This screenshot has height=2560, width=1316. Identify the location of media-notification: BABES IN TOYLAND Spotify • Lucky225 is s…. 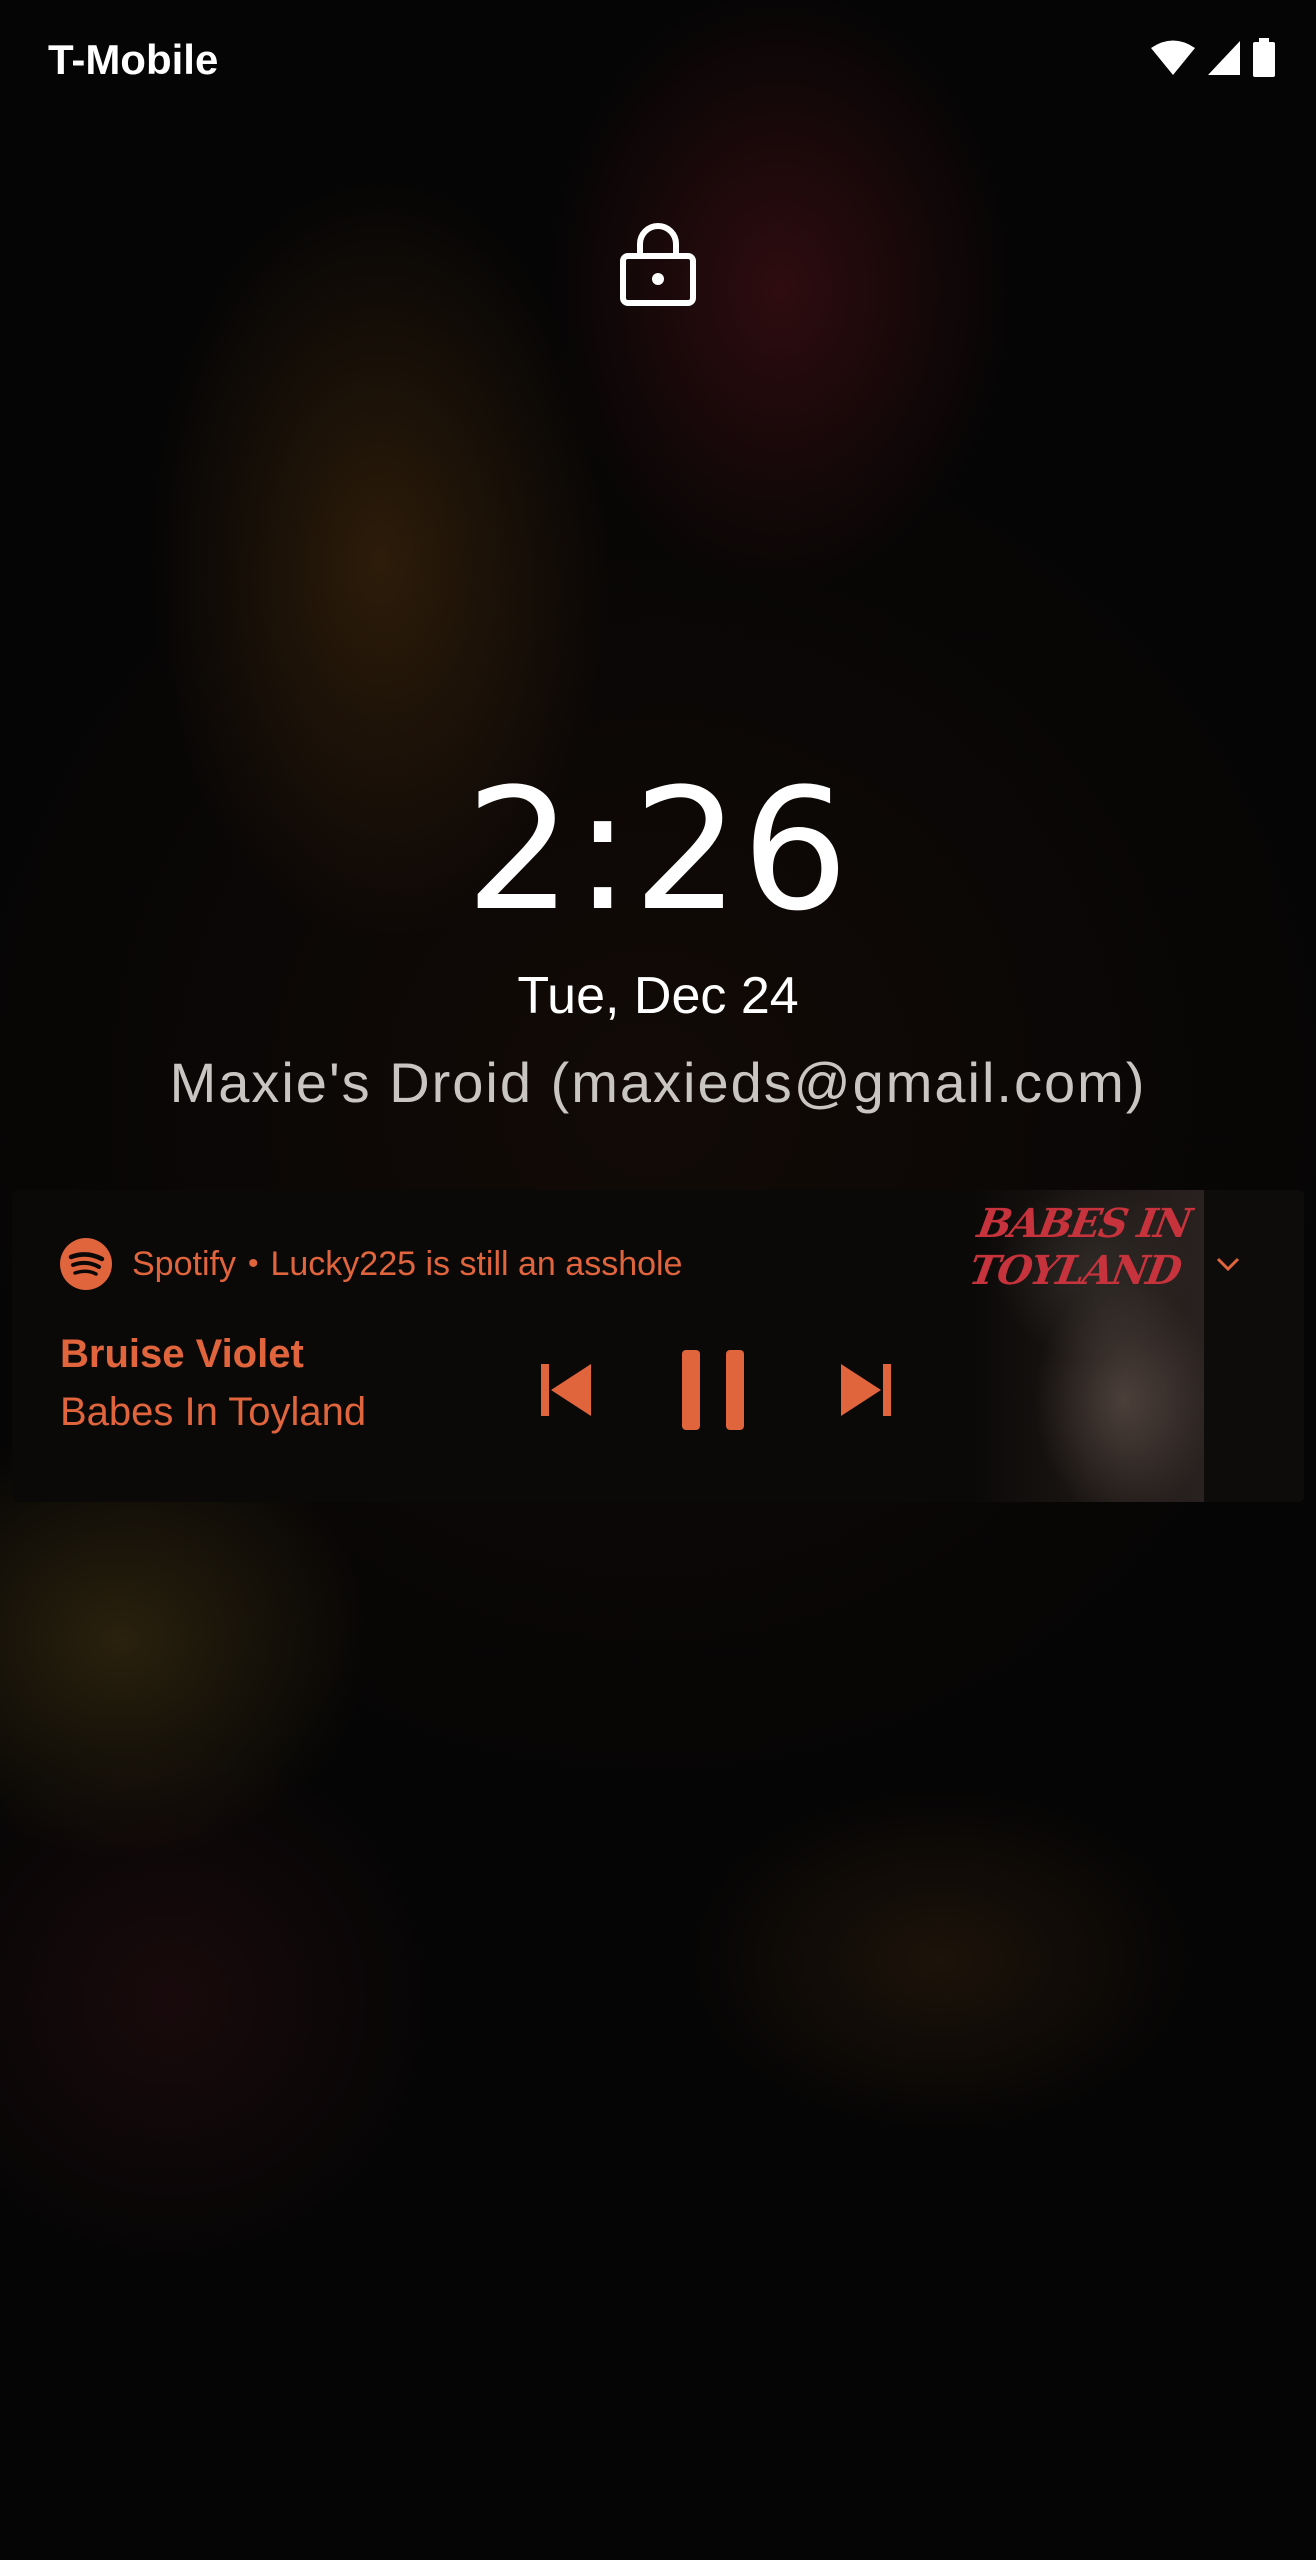
(658, 1346).